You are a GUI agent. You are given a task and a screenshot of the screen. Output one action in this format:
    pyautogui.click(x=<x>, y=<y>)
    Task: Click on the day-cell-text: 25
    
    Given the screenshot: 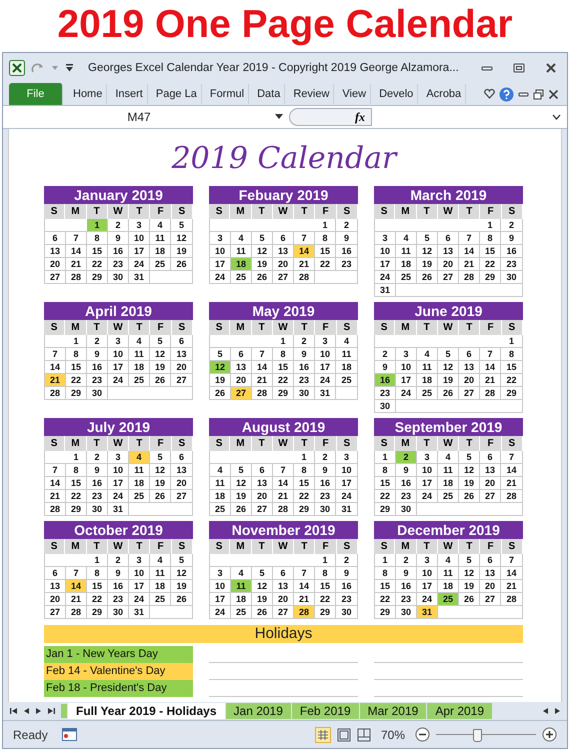 What is the action you would take?
    pyautogui.click(x=346, y=380)
    